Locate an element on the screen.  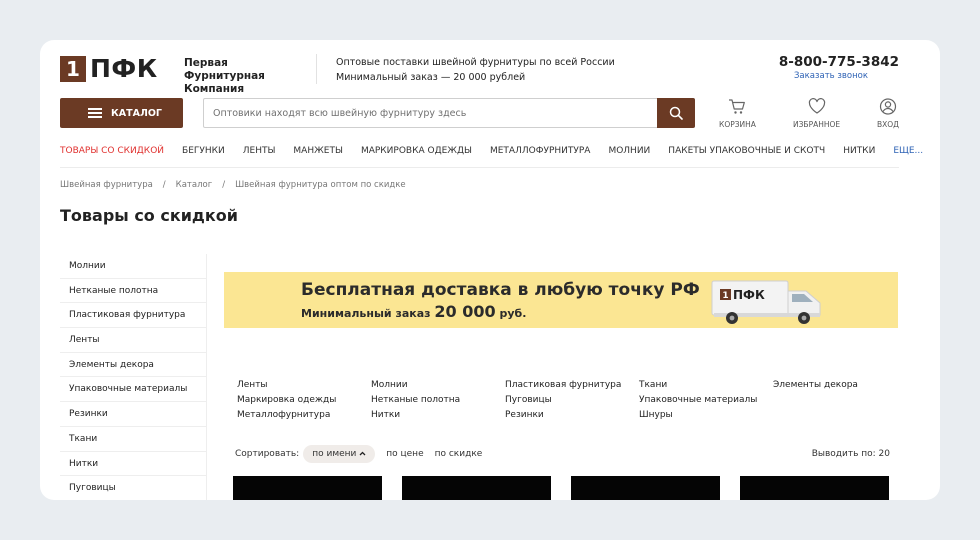
nav-divider is located at coordinates (479, 167).